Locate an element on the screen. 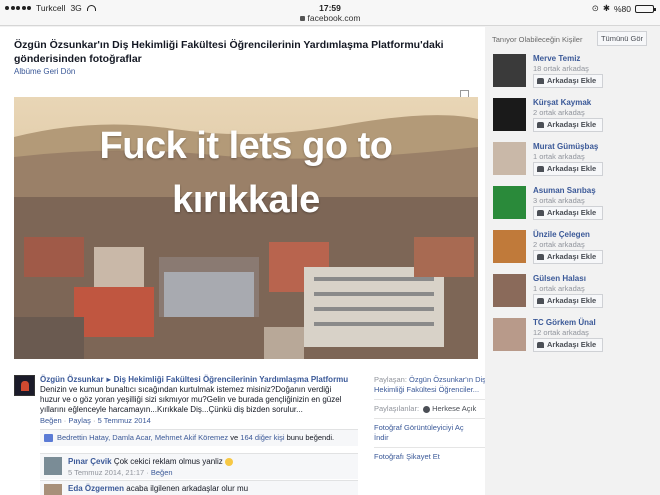 This screenshot has height=495, width=660. battery-percent: %80 is located at coordinates (622, 8).